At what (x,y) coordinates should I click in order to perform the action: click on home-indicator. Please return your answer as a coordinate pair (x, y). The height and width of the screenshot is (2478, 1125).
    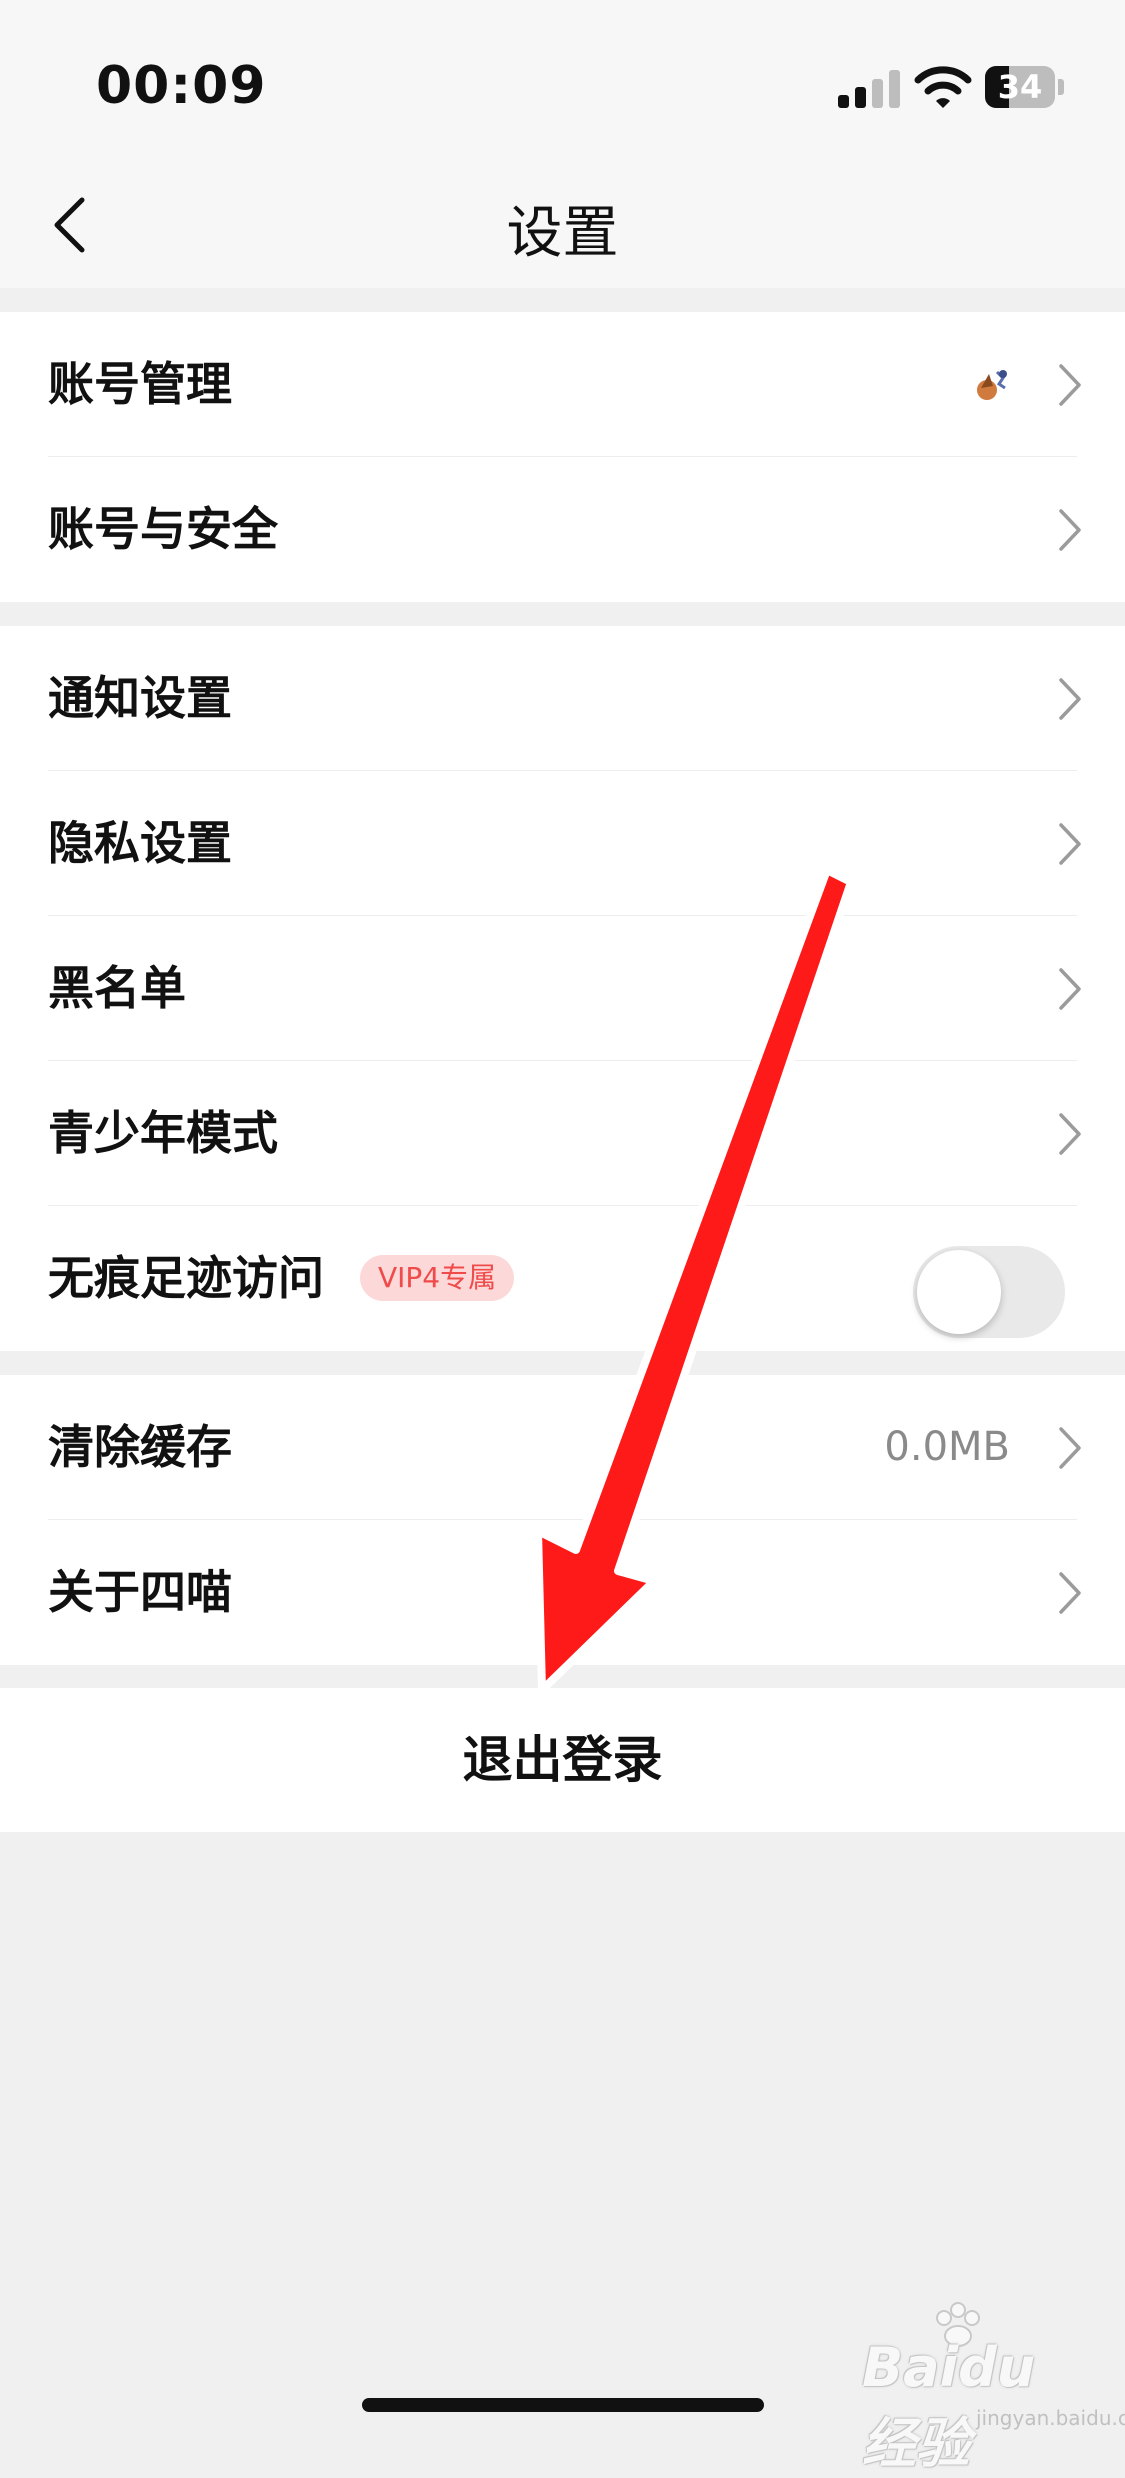
    Looking at the image, I should click on (563, 2405).